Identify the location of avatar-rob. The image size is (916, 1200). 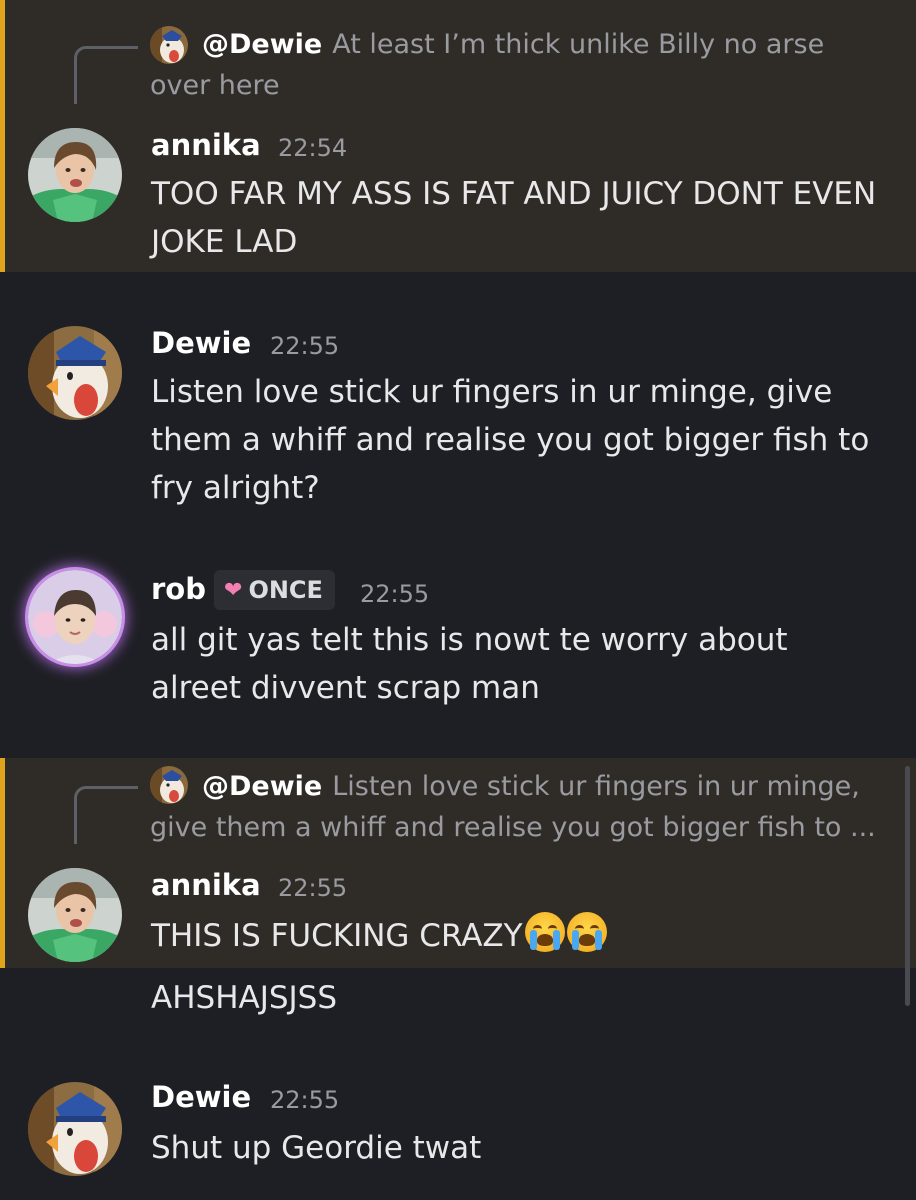
(75, 617).